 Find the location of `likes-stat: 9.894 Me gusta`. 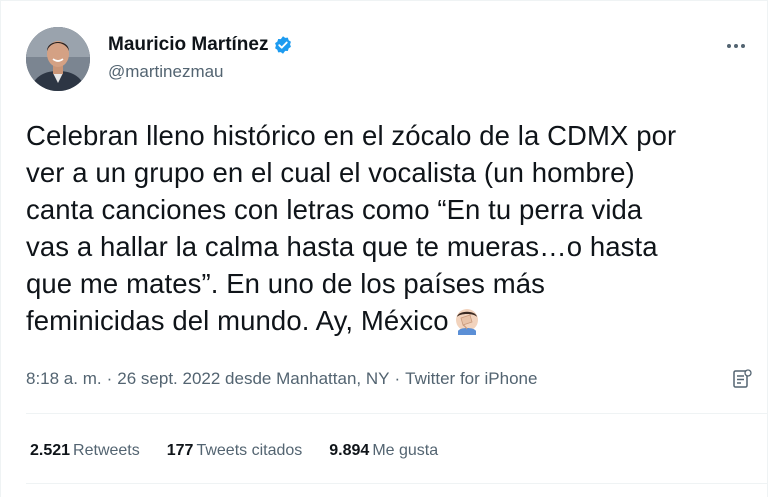

likes-stat: 9.894 Me gusta is located at coordinates (383, 451).